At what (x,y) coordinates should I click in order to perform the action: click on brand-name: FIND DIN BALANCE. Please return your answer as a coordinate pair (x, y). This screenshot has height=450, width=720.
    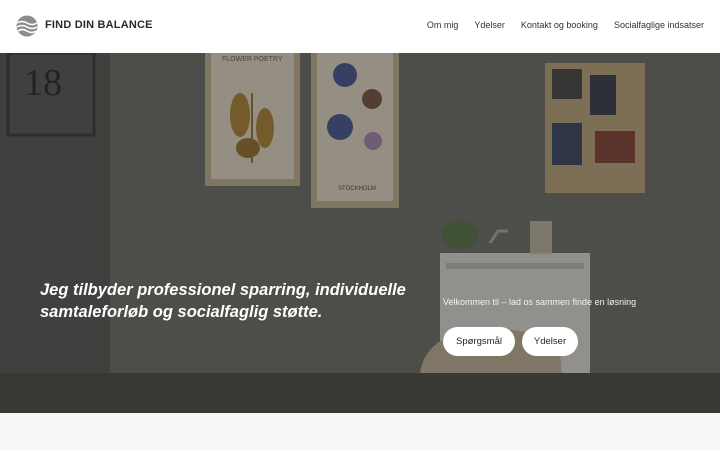
    Looking at the image, I should click on (99, 25).